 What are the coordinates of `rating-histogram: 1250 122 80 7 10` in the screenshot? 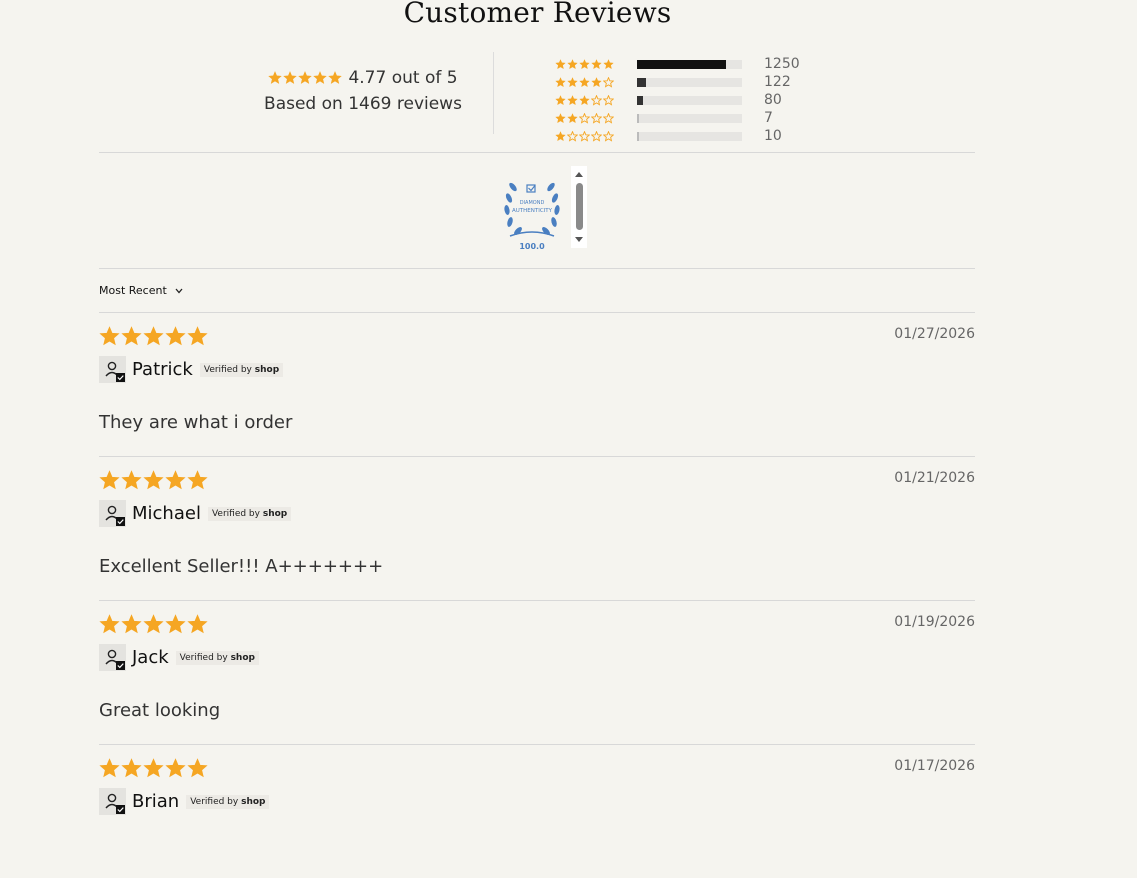 It's located at (677, 100).